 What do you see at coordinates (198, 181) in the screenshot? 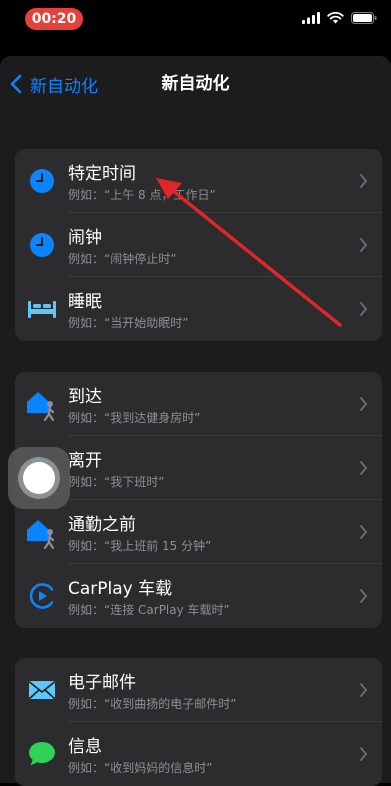
I see `trigger-specific-time: 特定时间 例如：“上午 8 点，工作日”` at bounding box center [198, 181].